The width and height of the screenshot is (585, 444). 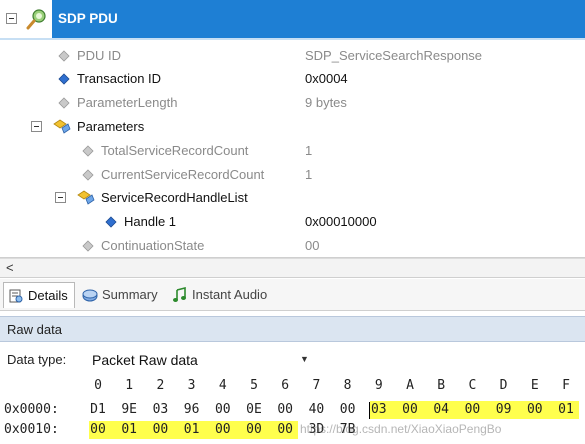 I want to click on collapse-handle-list-icon, so click(x=60, y=197).